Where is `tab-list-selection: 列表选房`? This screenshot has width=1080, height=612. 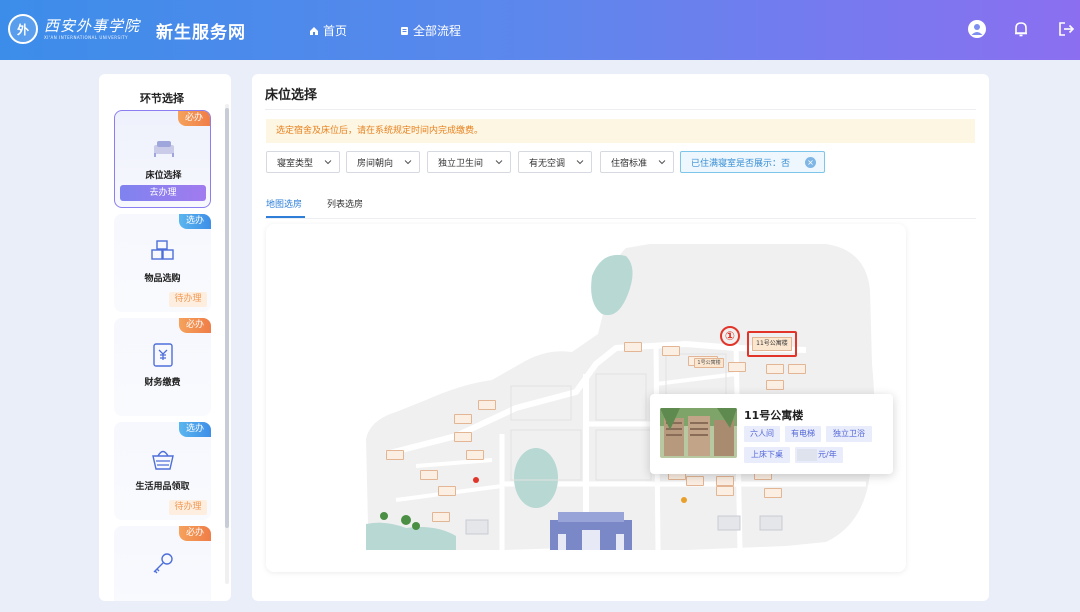
tab-list-selection: 列表选房 is located at coordinates (345, 203).